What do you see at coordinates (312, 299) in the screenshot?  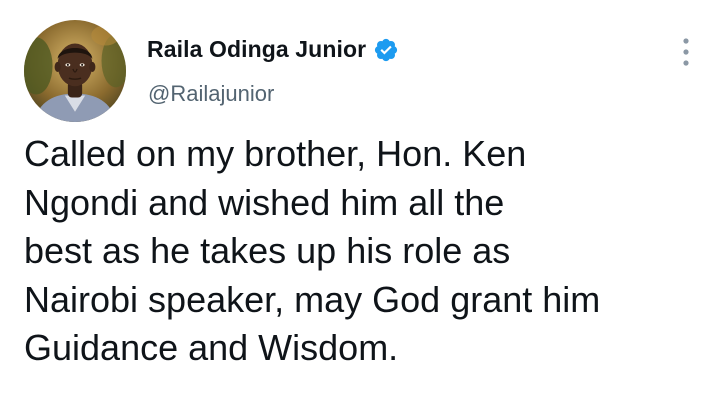 I see `tweet-text-line: Nairobi speaker, may God grant him` at bounding box center [312, 299].